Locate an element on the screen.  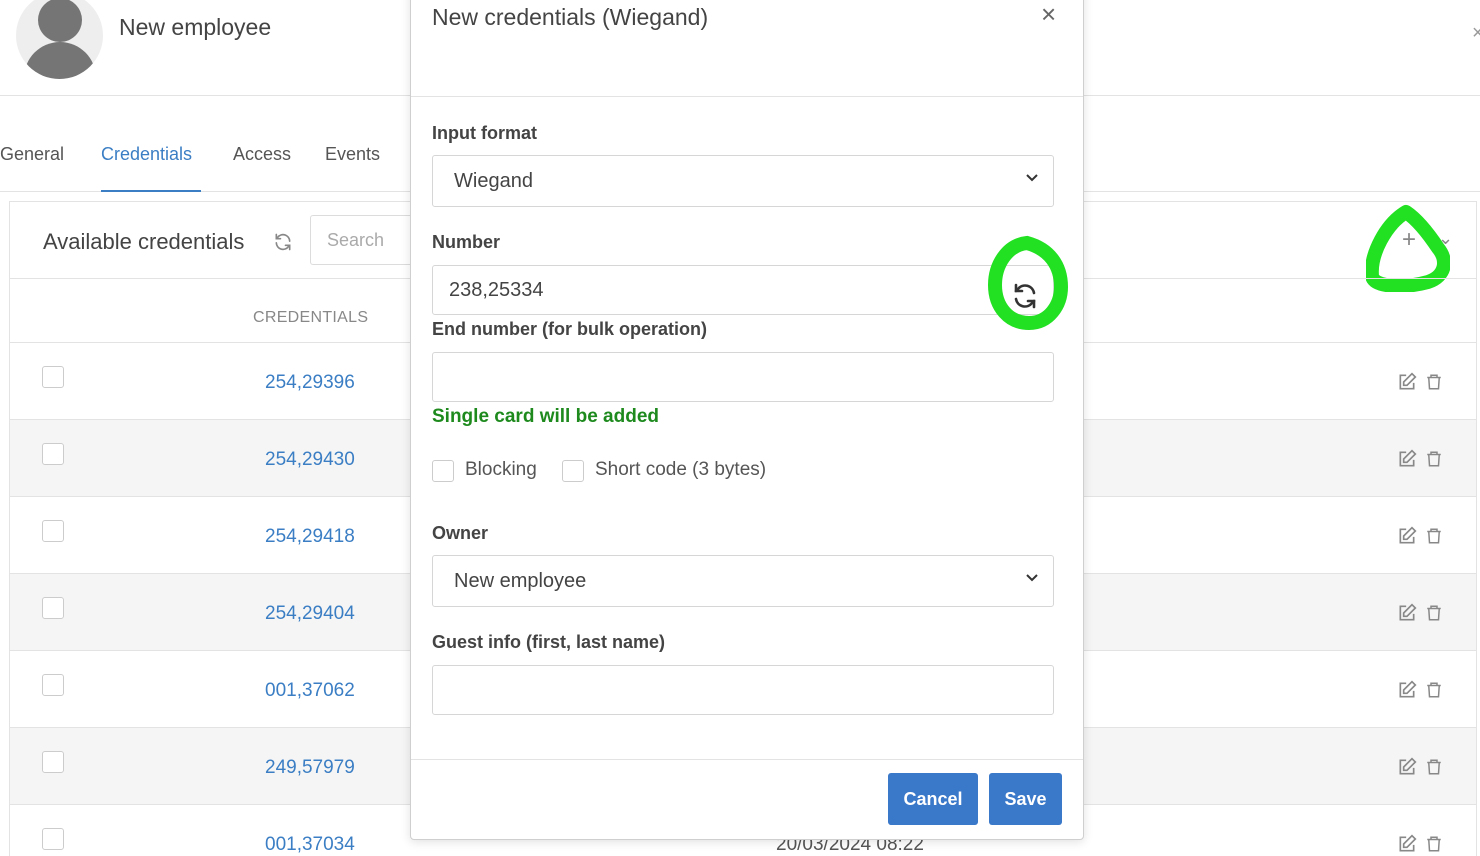
tab-events: Events is located at coordinates (352, 154).